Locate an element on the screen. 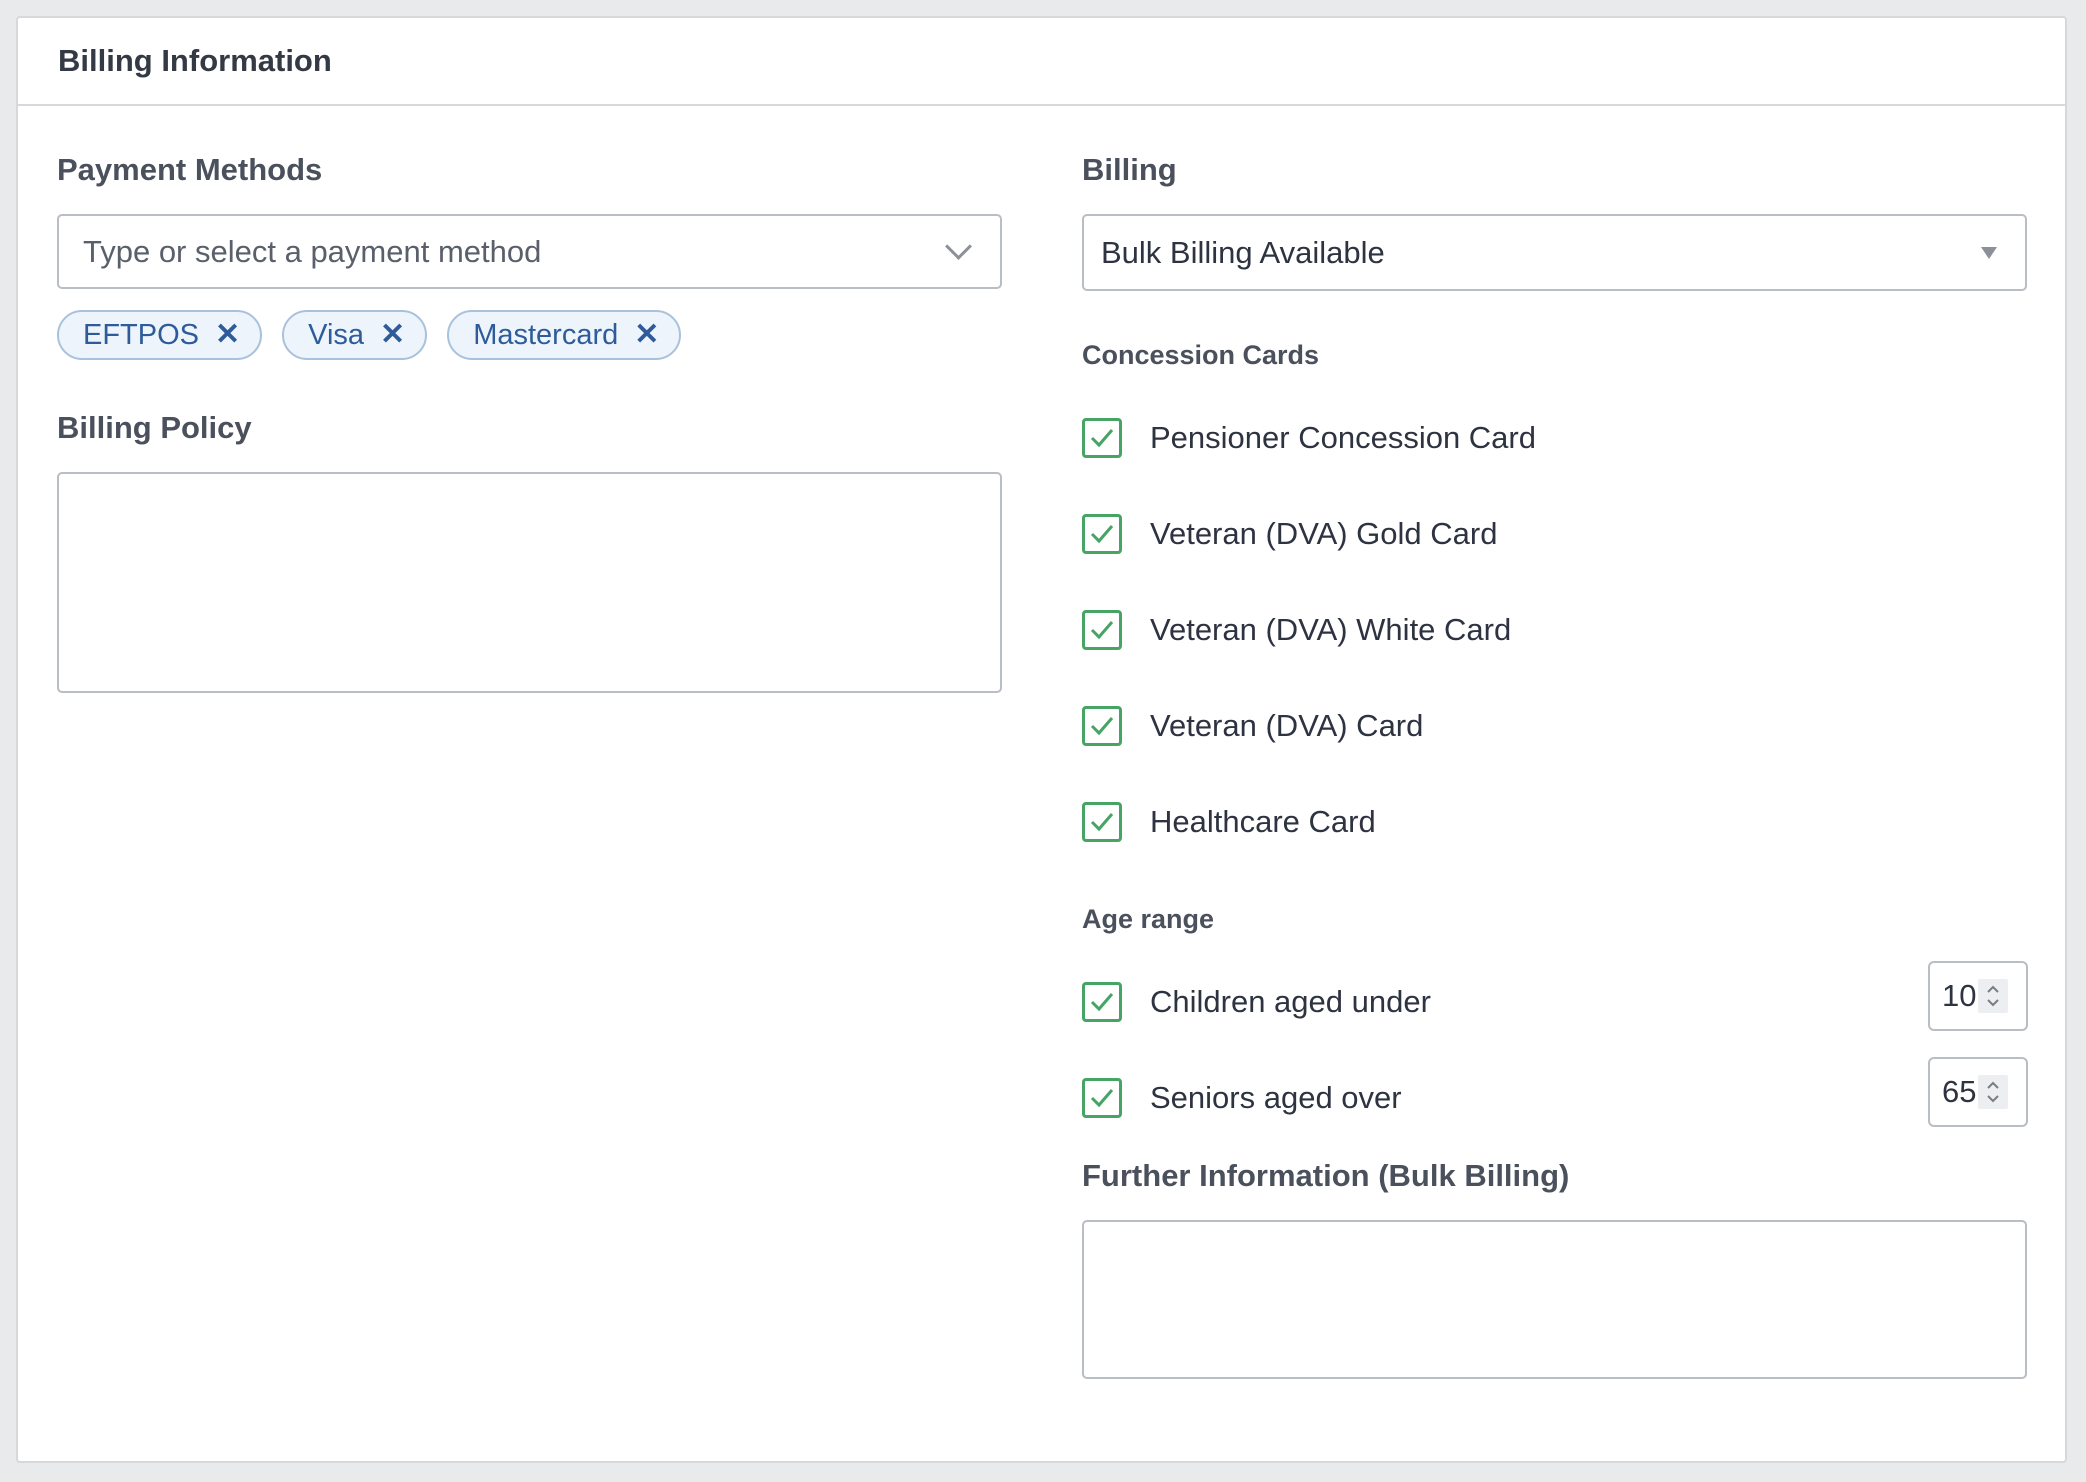 The image size is (2086, 1482). billing-policy-label: Billing Policy is located at coordinates (154, 427).